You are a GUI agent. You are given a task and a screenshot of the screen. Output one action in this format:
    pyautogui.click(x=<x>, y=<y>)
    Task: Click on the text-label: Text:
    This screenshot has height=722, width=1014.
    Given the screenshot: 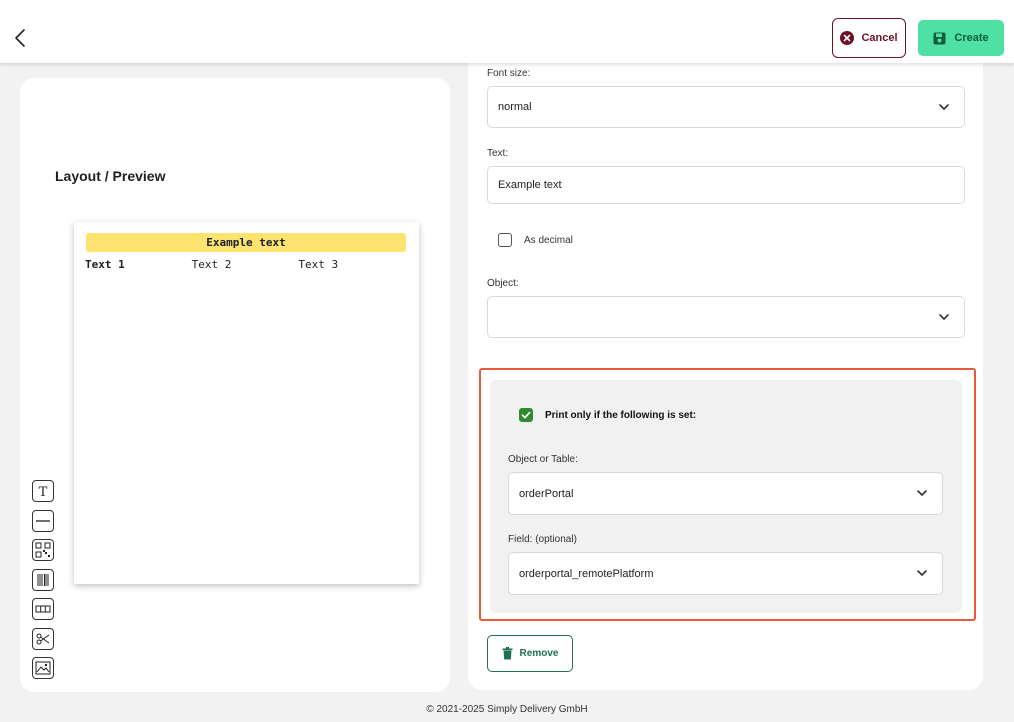 What is the action you would take?
    pyautogui.click(x=498, y=153)
    